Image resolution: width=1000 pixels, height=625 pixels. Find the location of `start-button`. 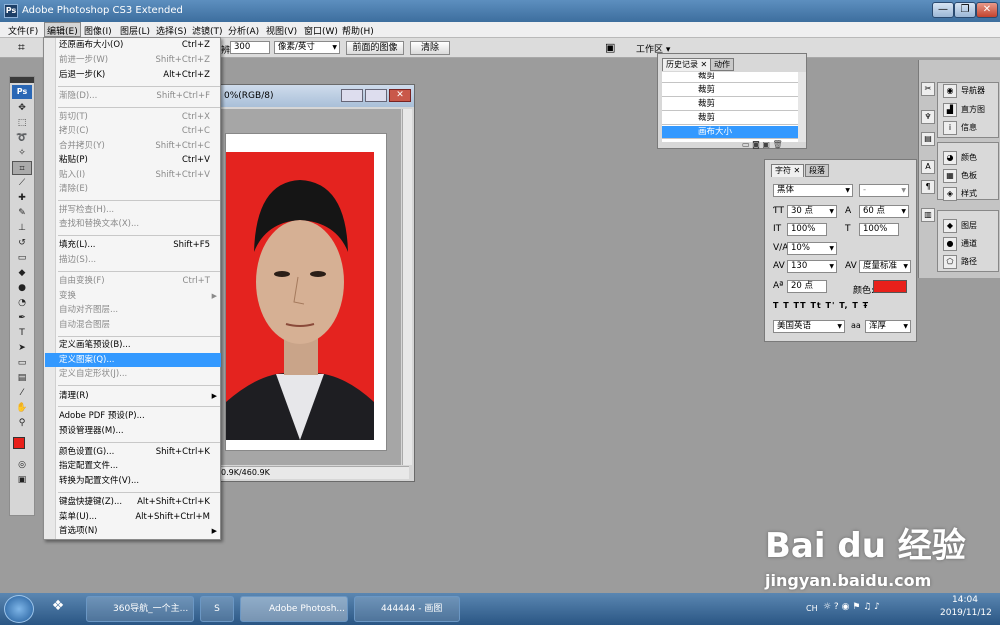

start-button is located at coordinates (19, 609).